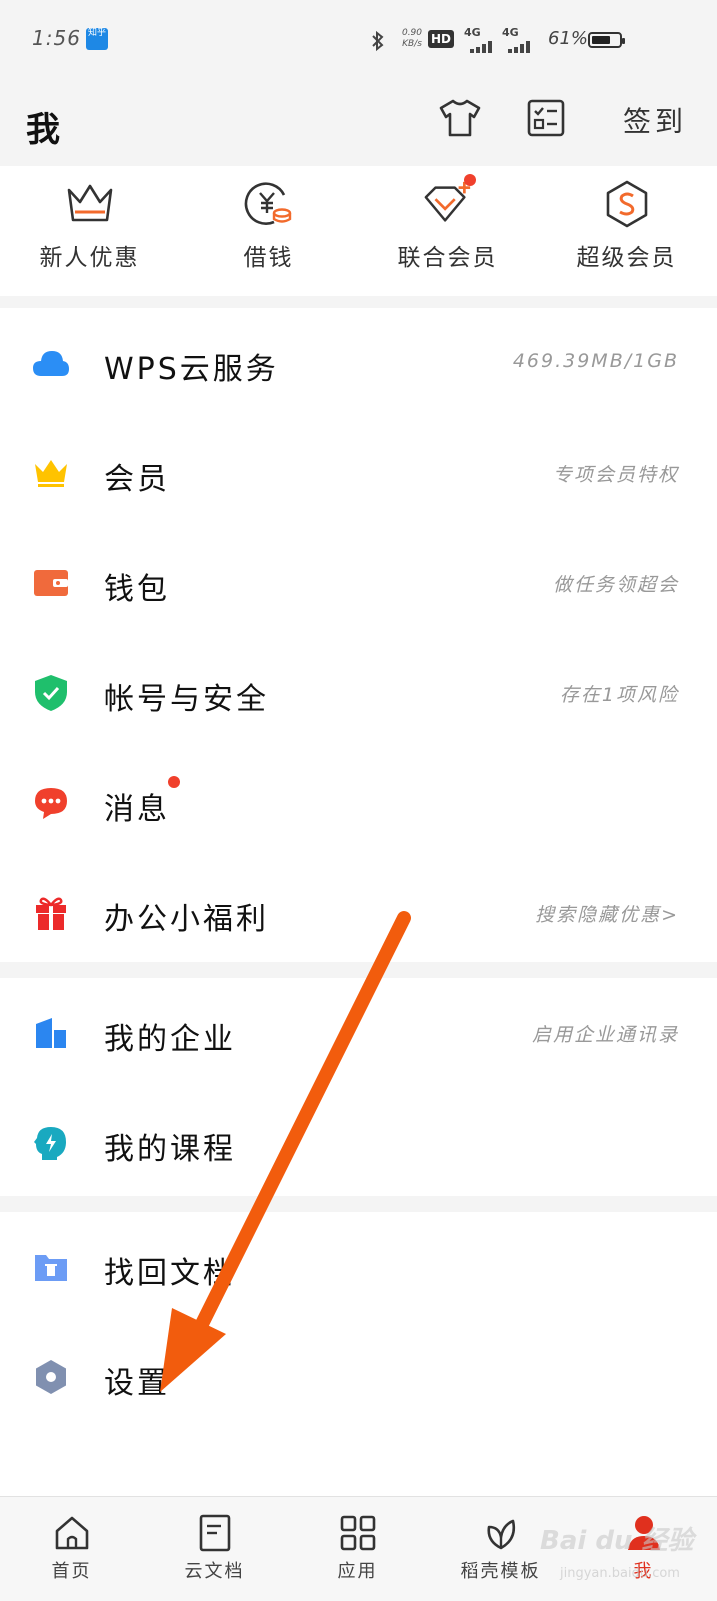 The image size is (717, 1601). What do you see at coordinates (56, 38) in the screenshot?
I see `status-time: 1:56` at bounding box center [56, 38].